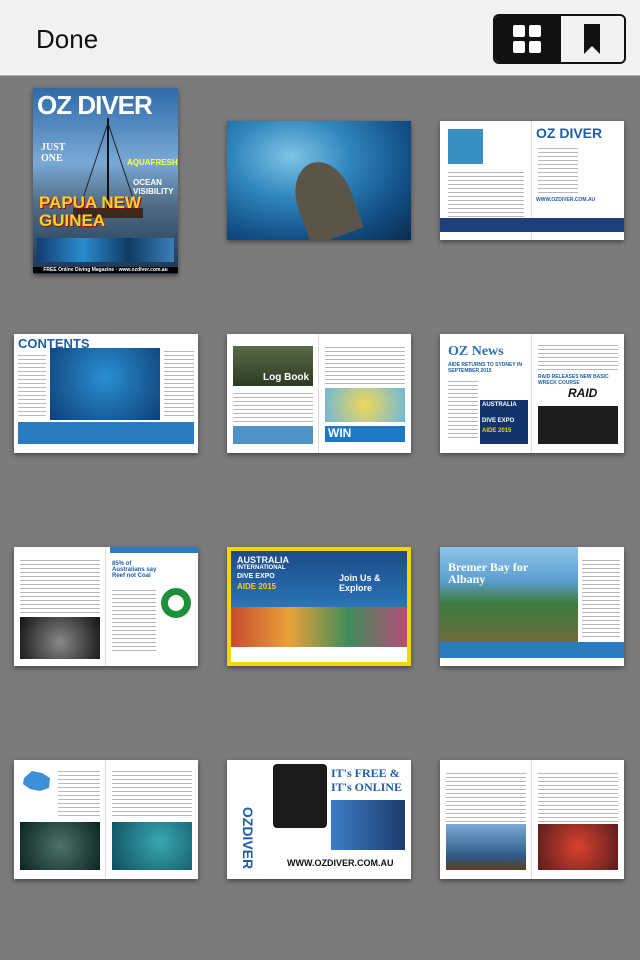 This screenshot has height=960, width=640. What do you see at coordinates (176, 603) in the screenshot?
I see `recycle-logo-icon` at bounding box center [176, 603].